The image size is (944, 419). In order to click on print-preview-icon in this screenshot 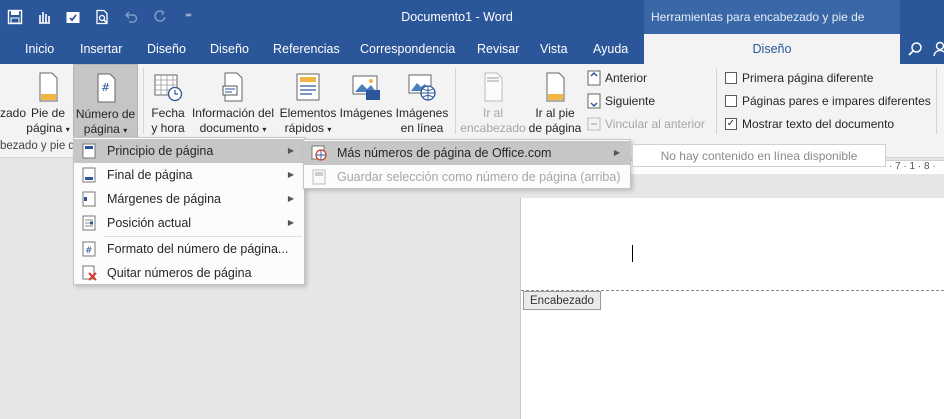, I will do `click(101, 17)`.